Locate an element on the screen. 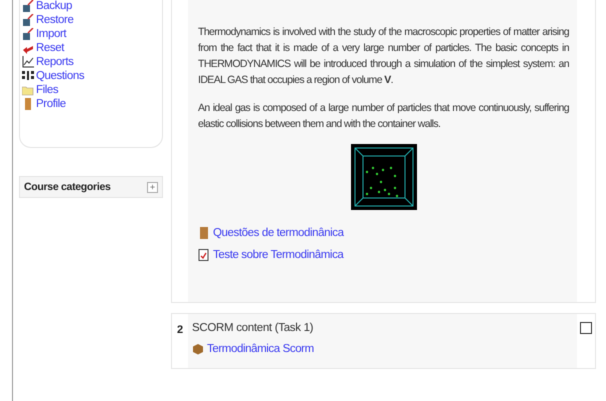  block-title: Course categories is located at coordinates (67, 187).